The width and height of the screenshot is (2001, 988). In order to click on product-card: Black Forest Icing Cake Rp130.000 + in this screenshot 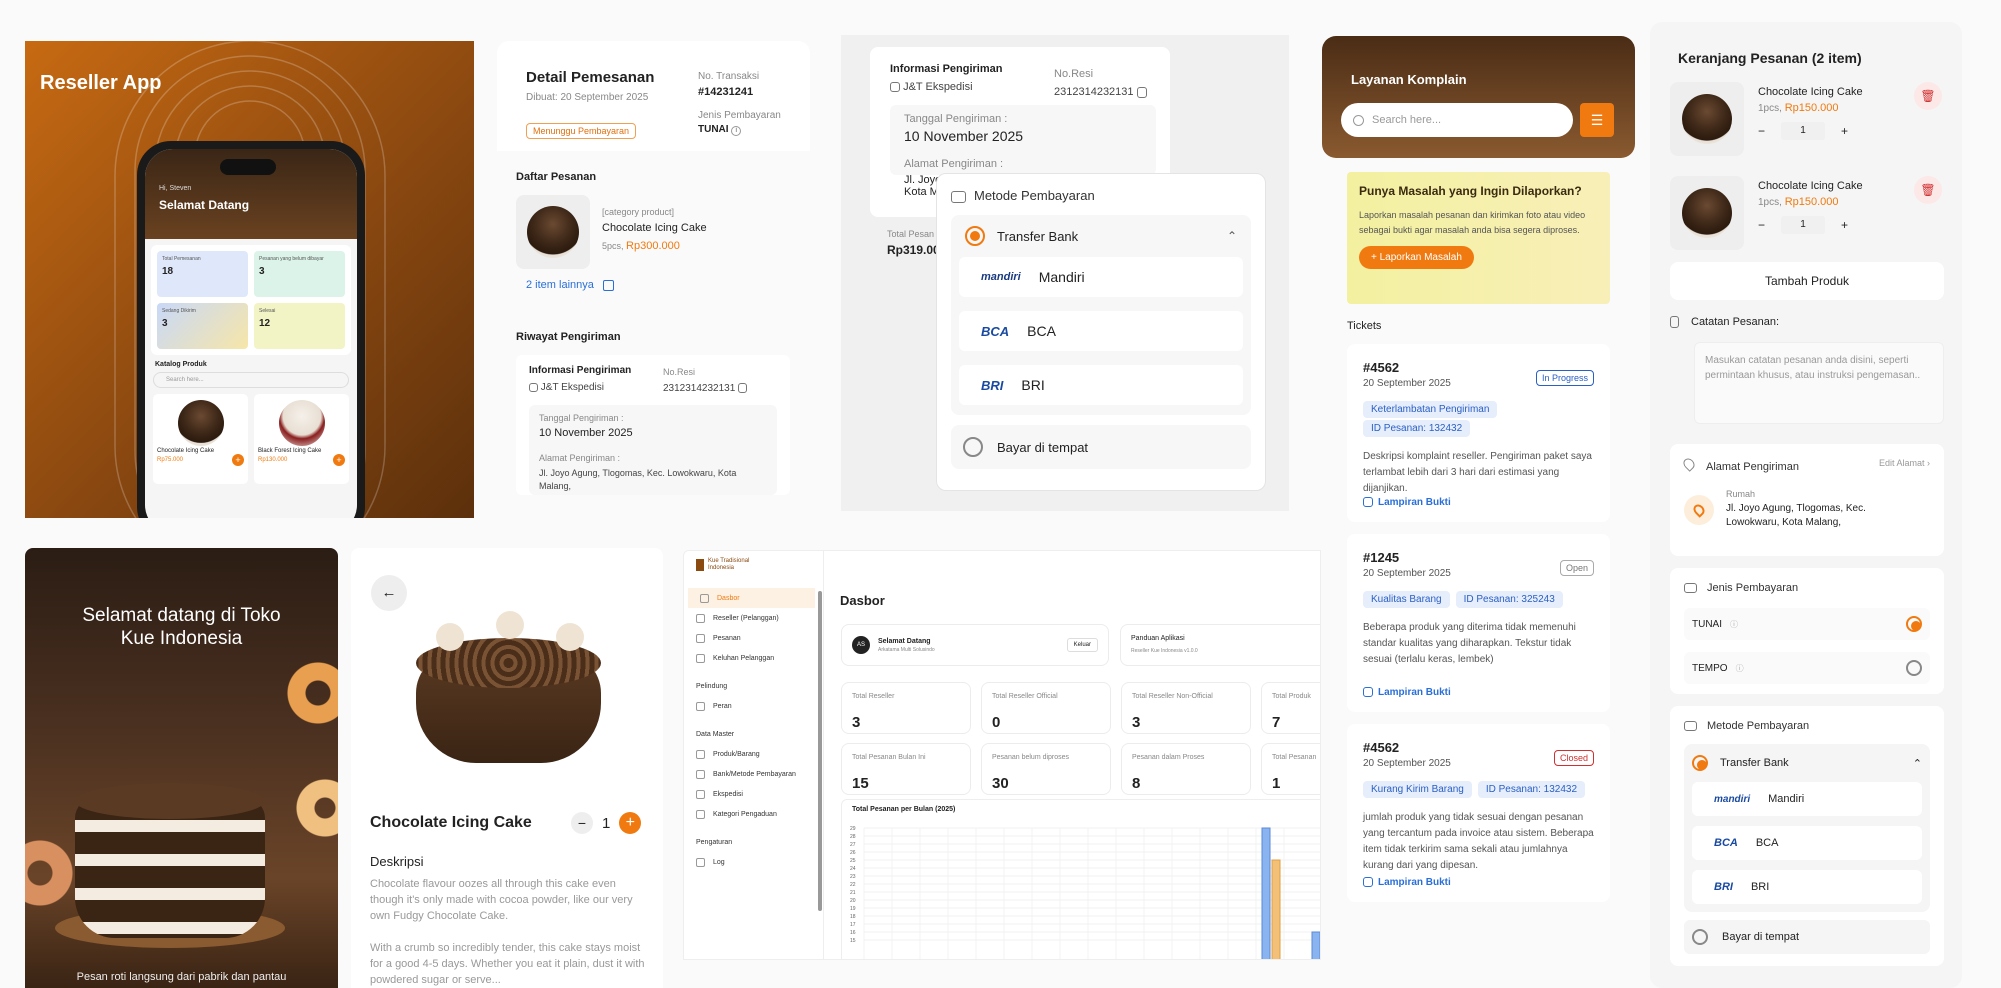, I will do `click(301, 439)`.